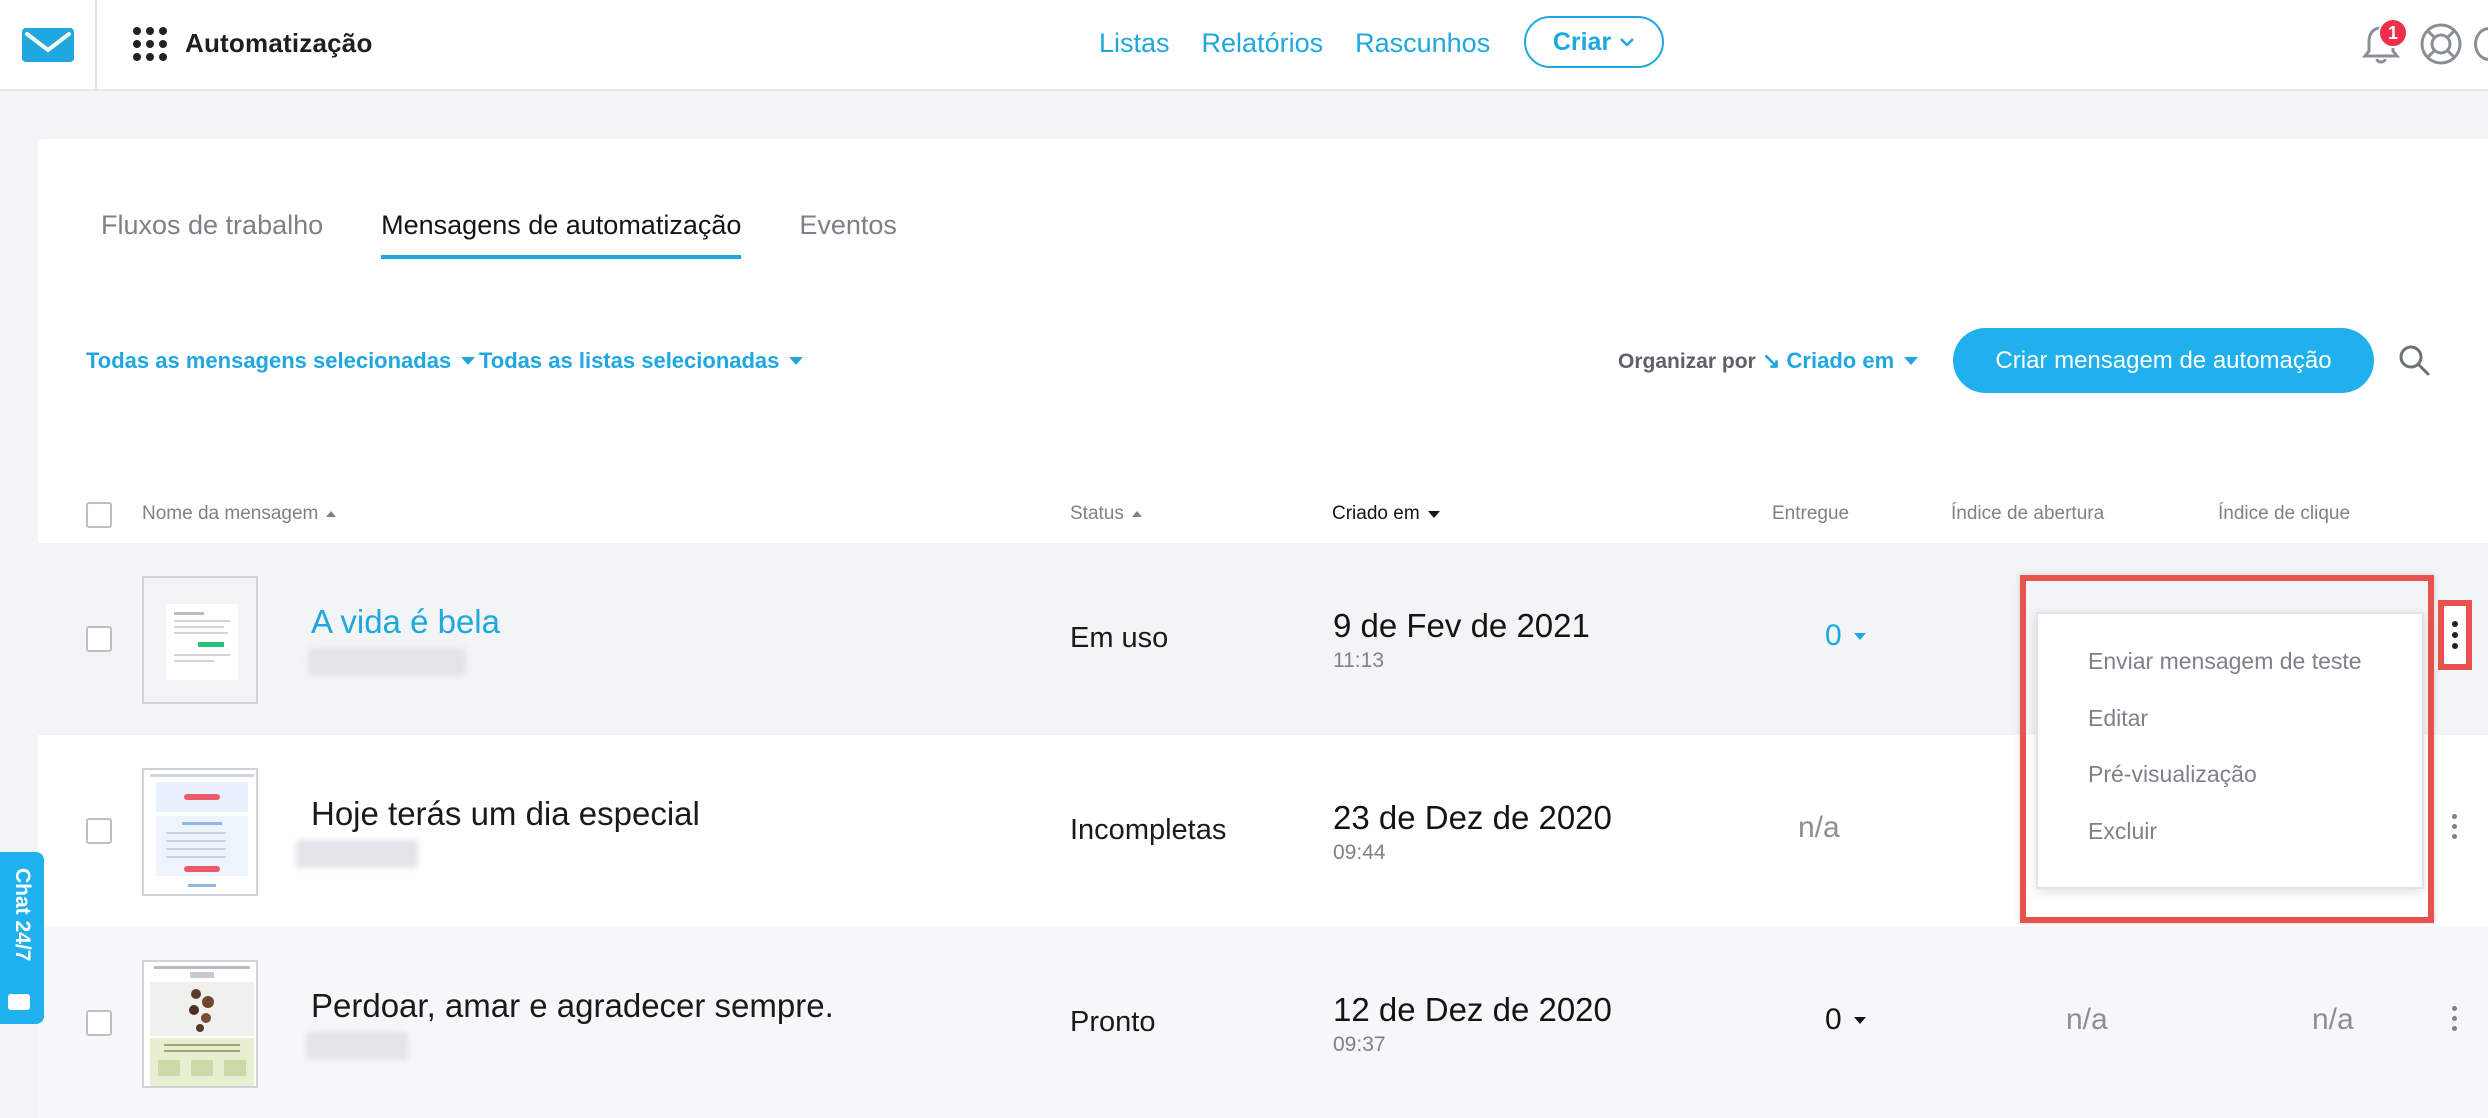 The image size is (2488, 1118). I want to click on nav-link-listas: Listas, so click(1134, 43).